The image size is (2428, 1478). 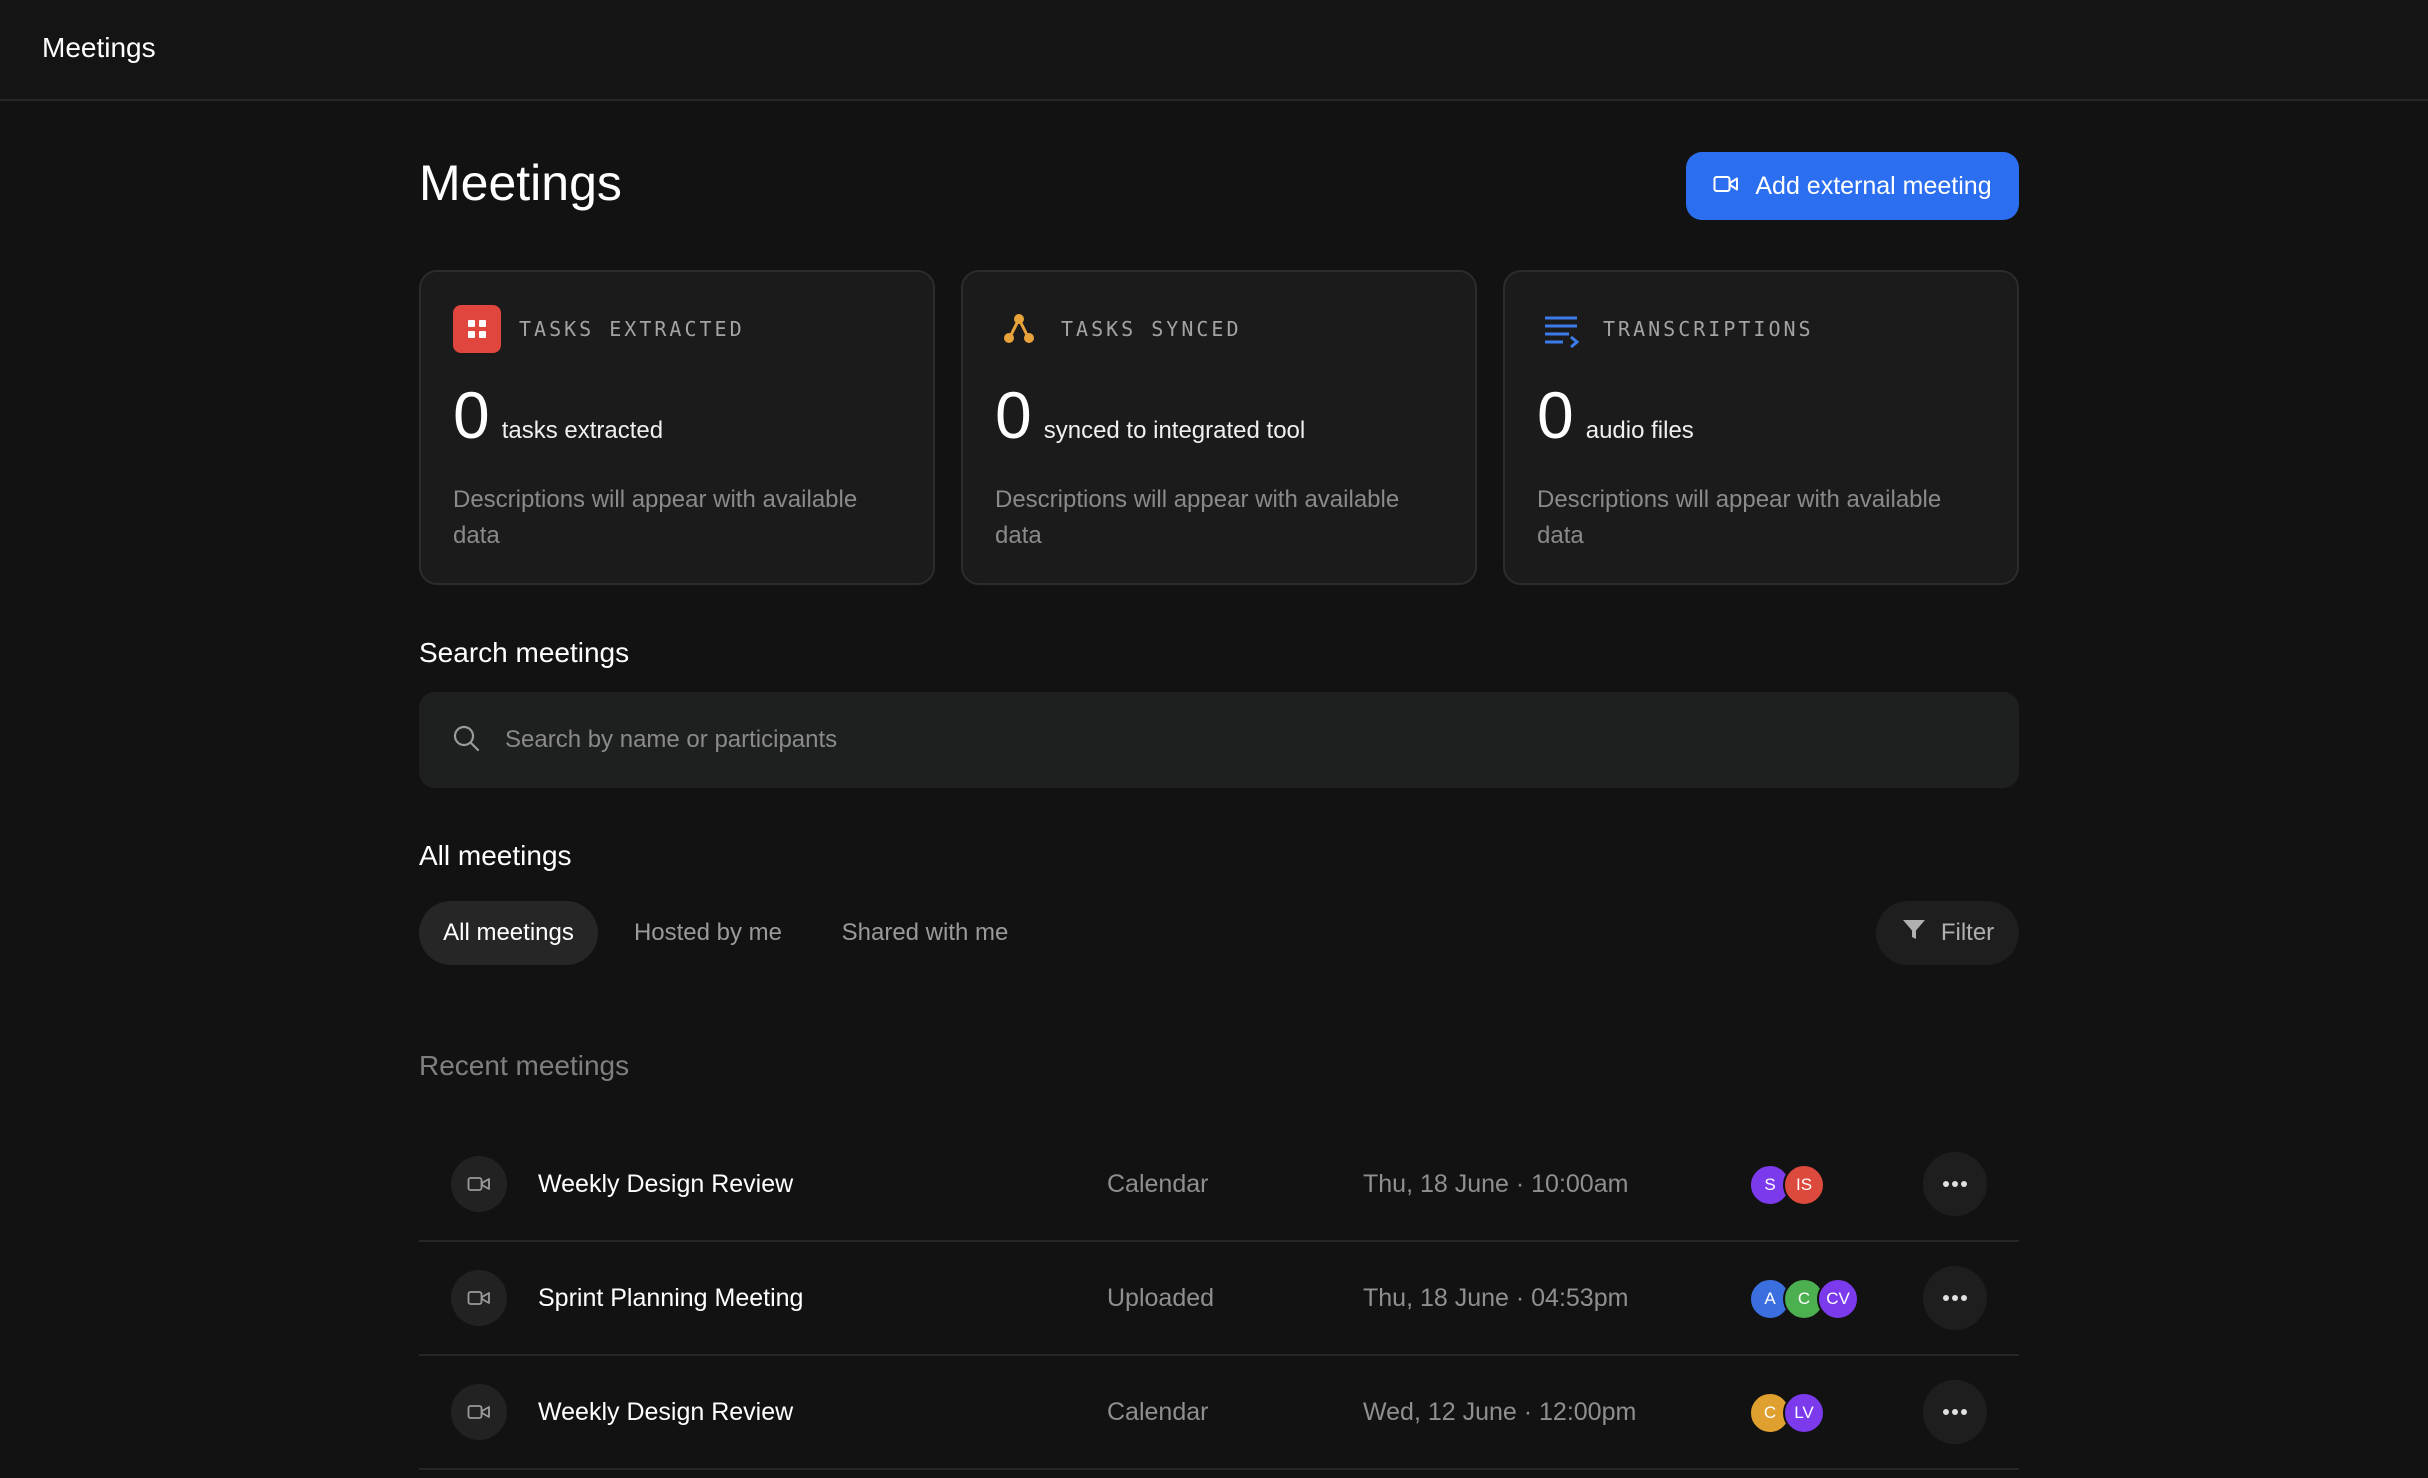 What do you see at coordinates (1019, 329) in the screenshot?
I see `nodes-icon` at bounding box center [1019, 329].